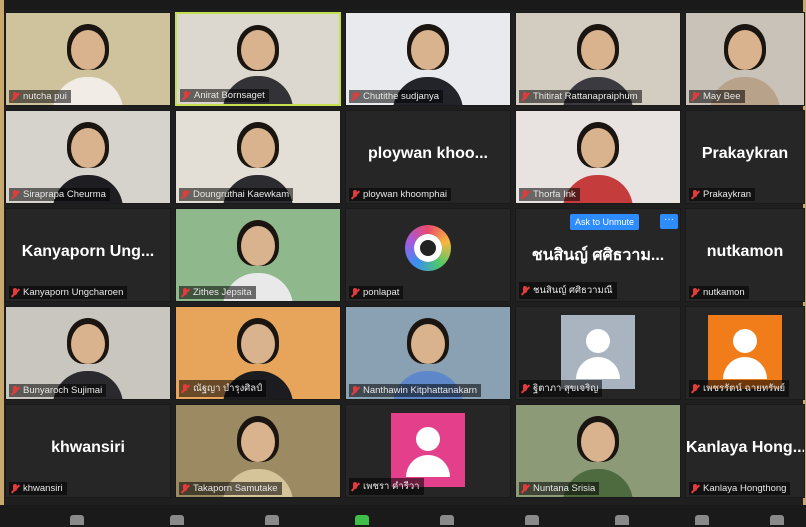  I want to click on mute-icon, so click(77, 520).